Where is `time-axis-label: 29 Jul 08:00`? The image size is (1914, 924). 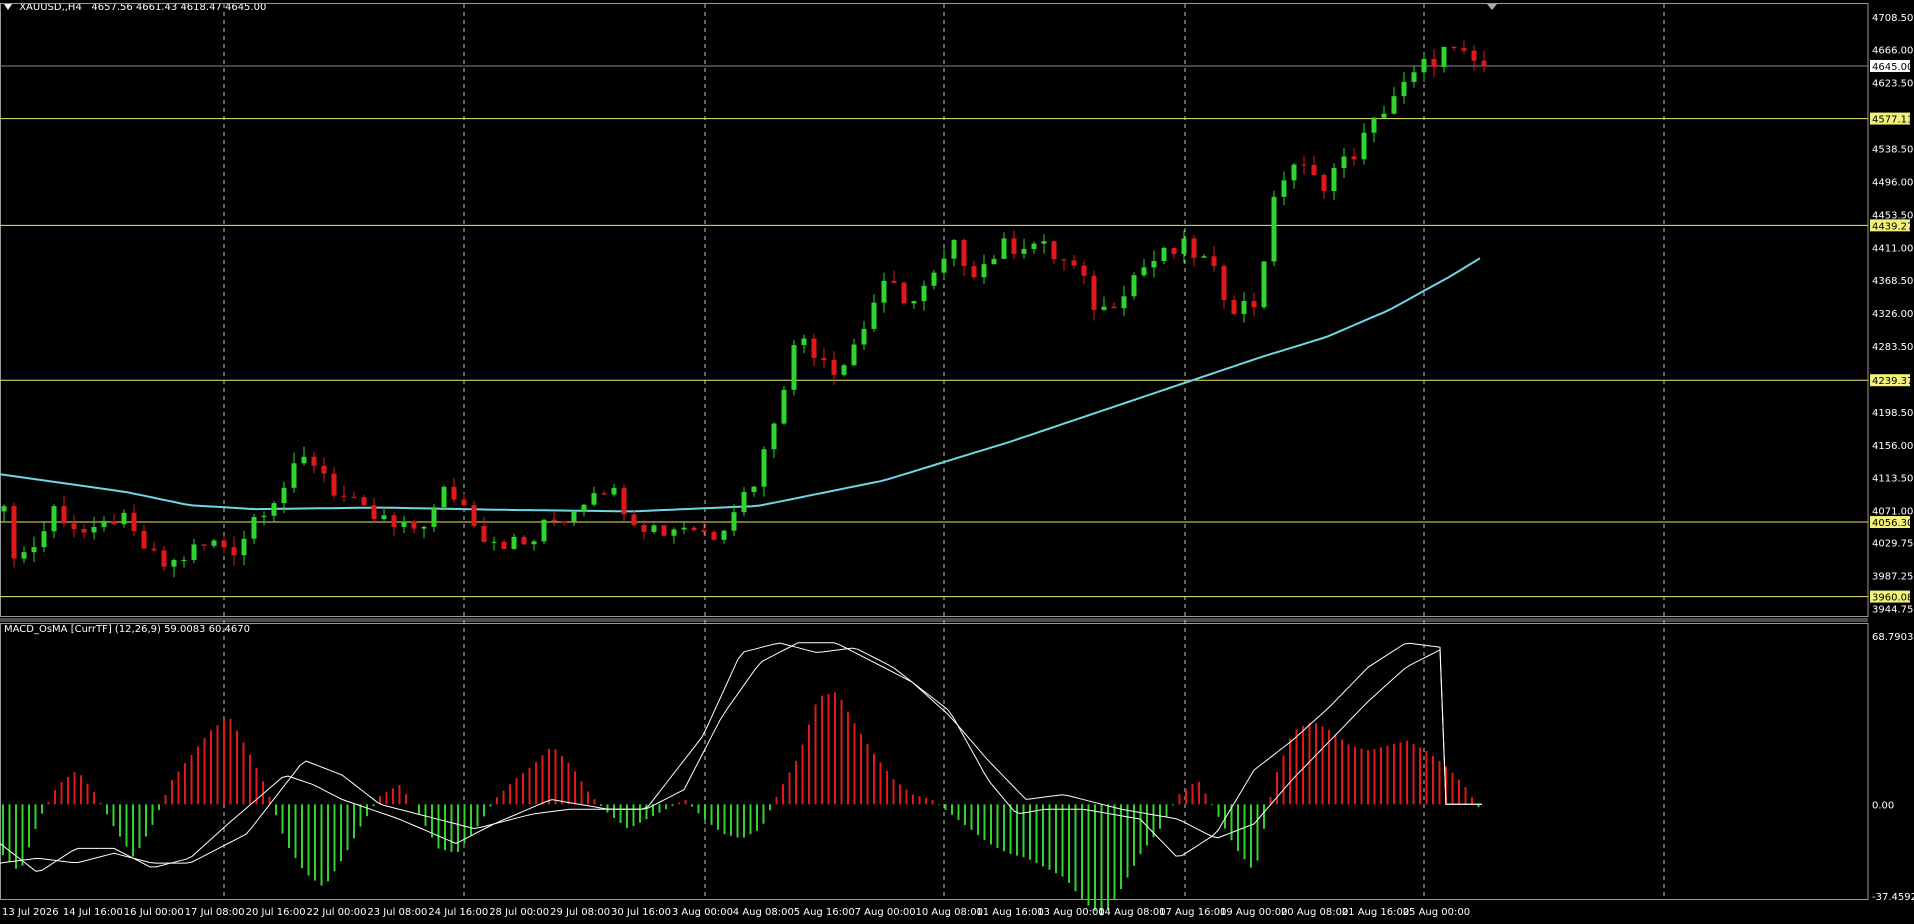
time-axis-label: 29 Jul 08:00 is located at coordinates (580, 912).